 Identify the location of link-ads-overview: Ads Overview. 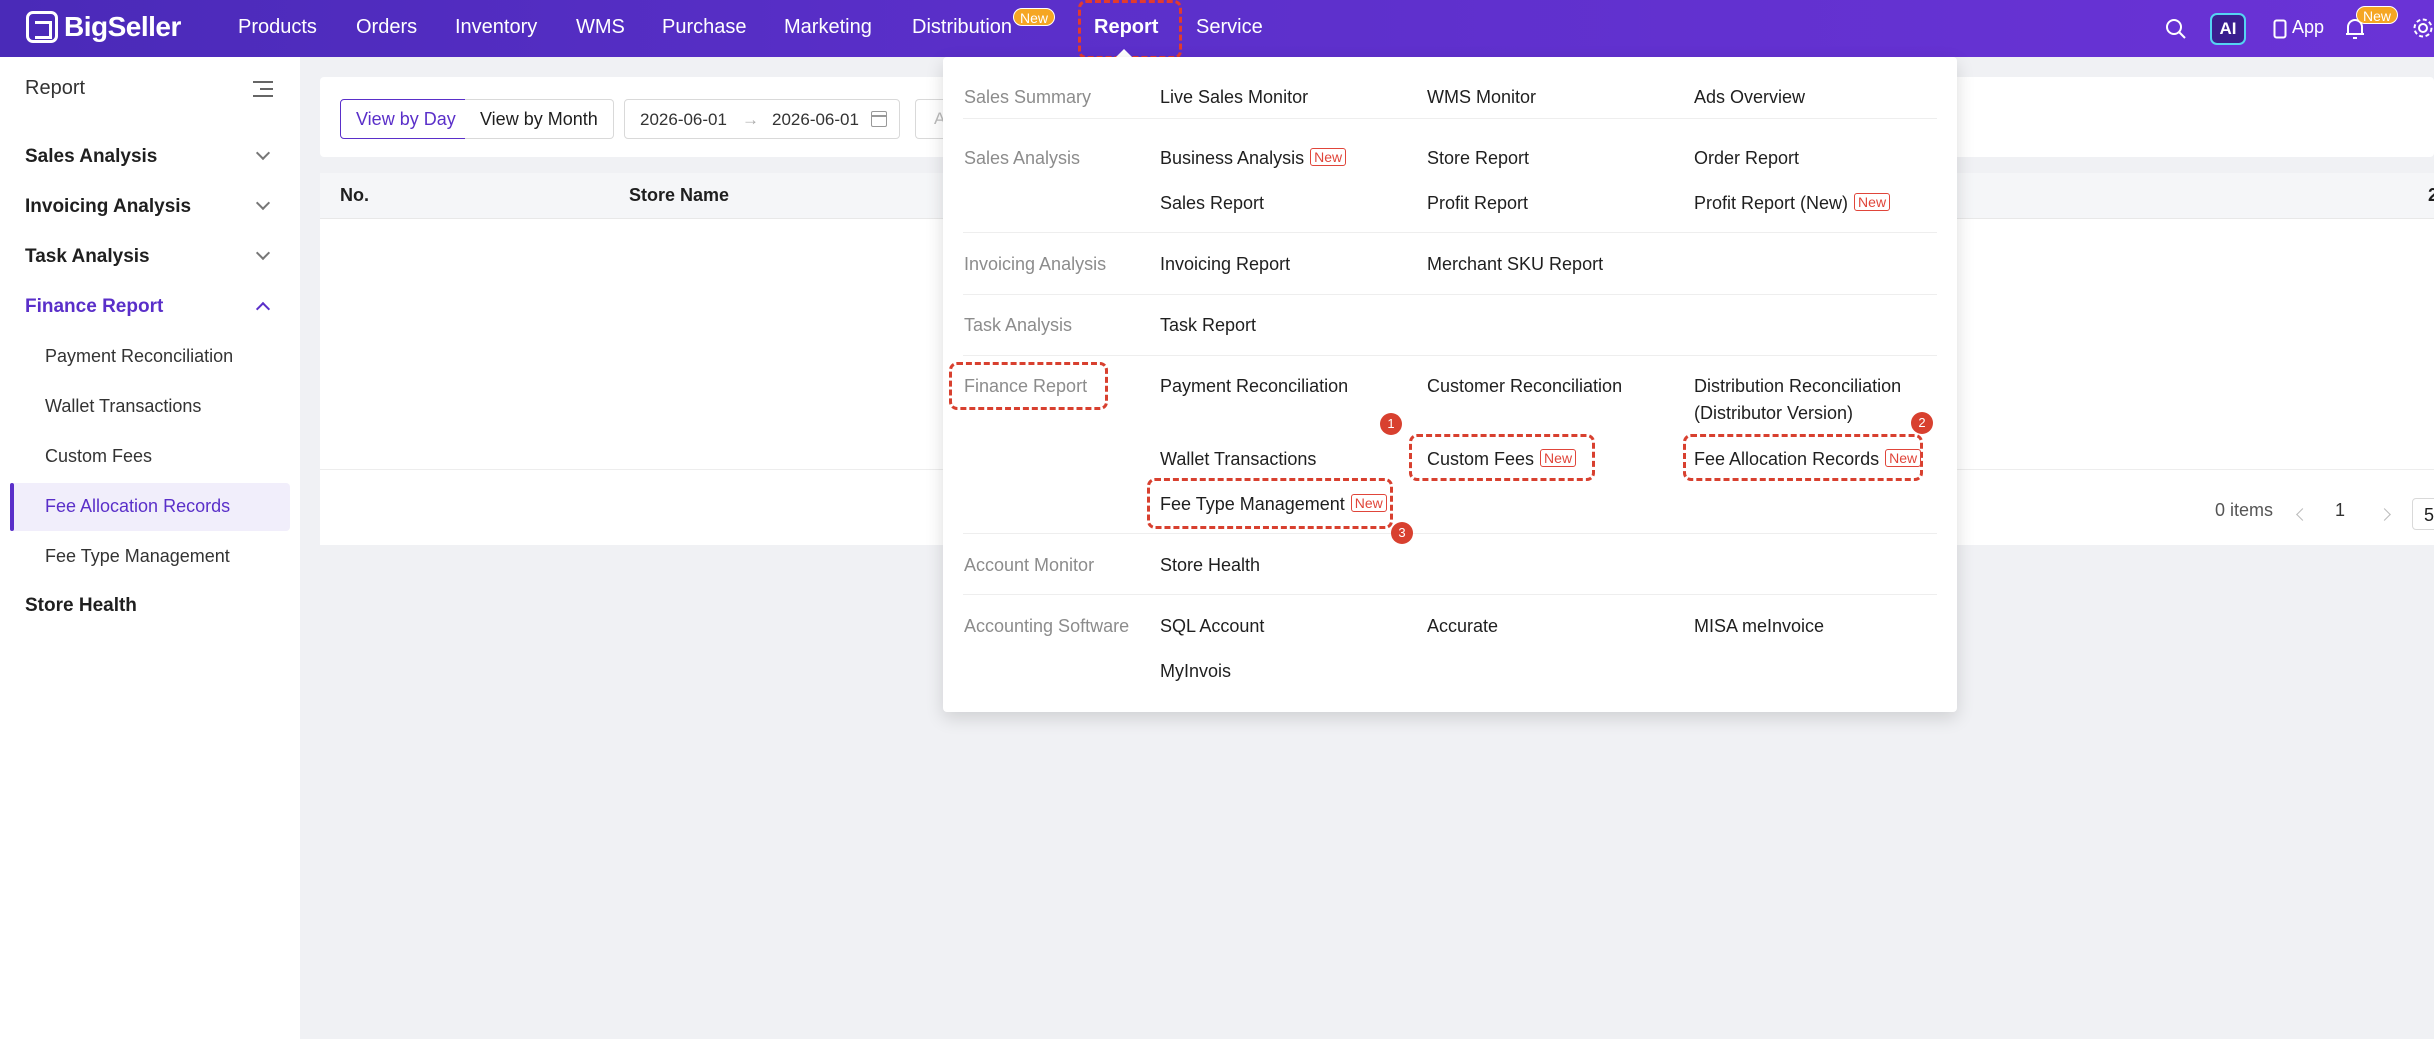
(1749, 97).